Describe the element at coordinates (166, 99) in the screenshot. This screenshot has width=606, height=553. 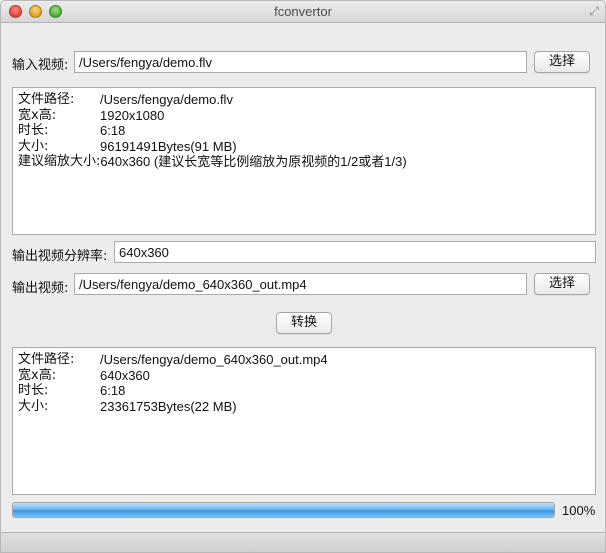
I see `path-value: /Users/fengya/demo.flv` at that location.